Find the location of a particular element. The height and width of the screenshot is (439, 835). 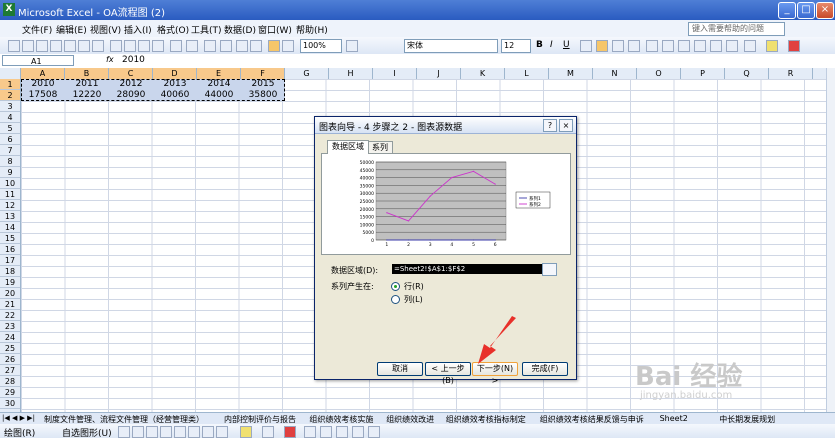

collapse-dialog-button is located at coordinates (549, 269).